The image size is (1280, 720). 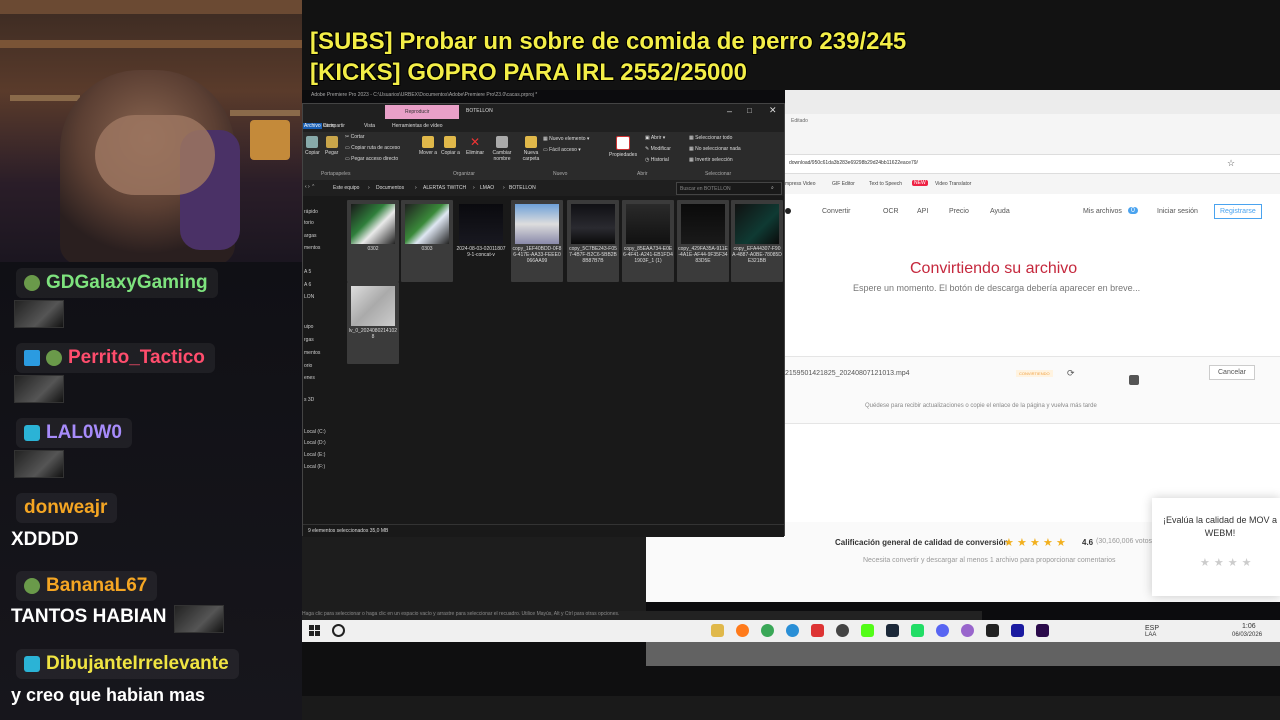 What do you see at coordinates (314, 467) in the screenshot?
I see `nav-item: Local (F:)` at bounding box center [314, 467].